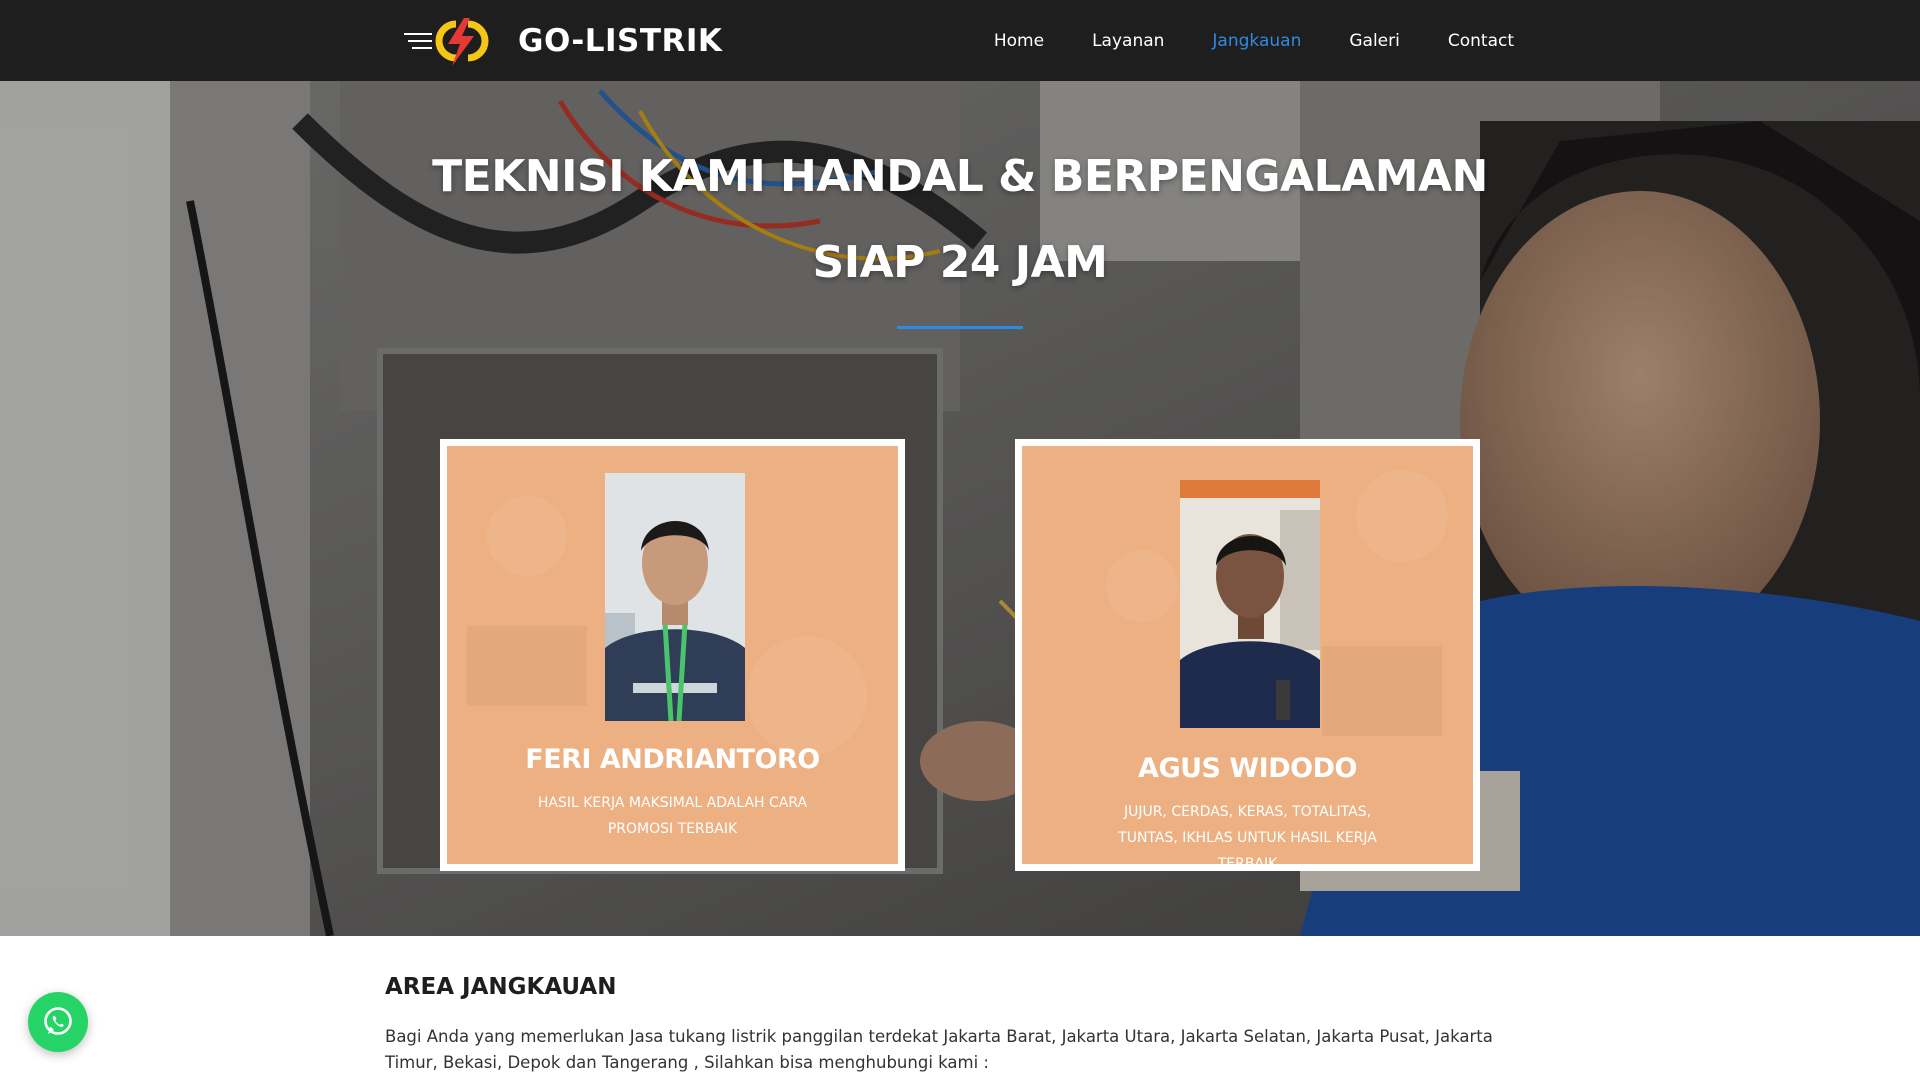 This screenshot has height=1080, width=1920. I want to click on whatsapp-button, so click(58, 1022).